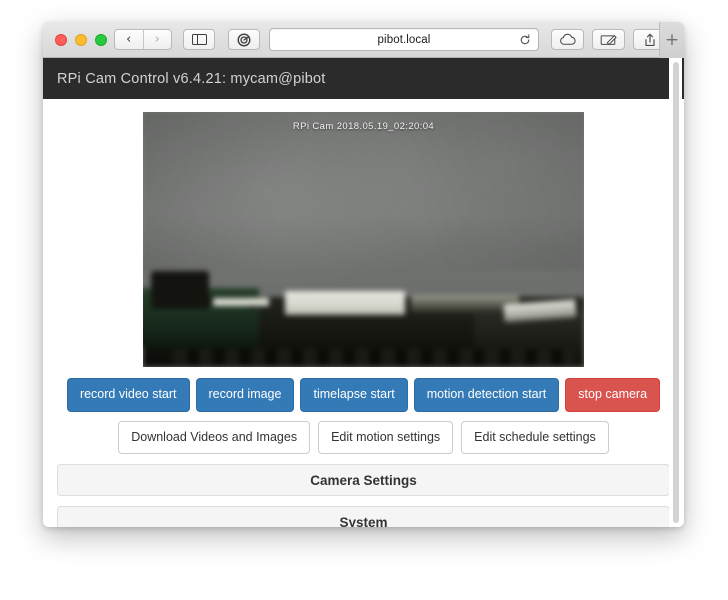 The width and height of the screenshot is (728, 600). Describe the element at coordinates (386, 437) in the screenshot. I see `edit-motion-settings-button: Edit motion settings` at that location.